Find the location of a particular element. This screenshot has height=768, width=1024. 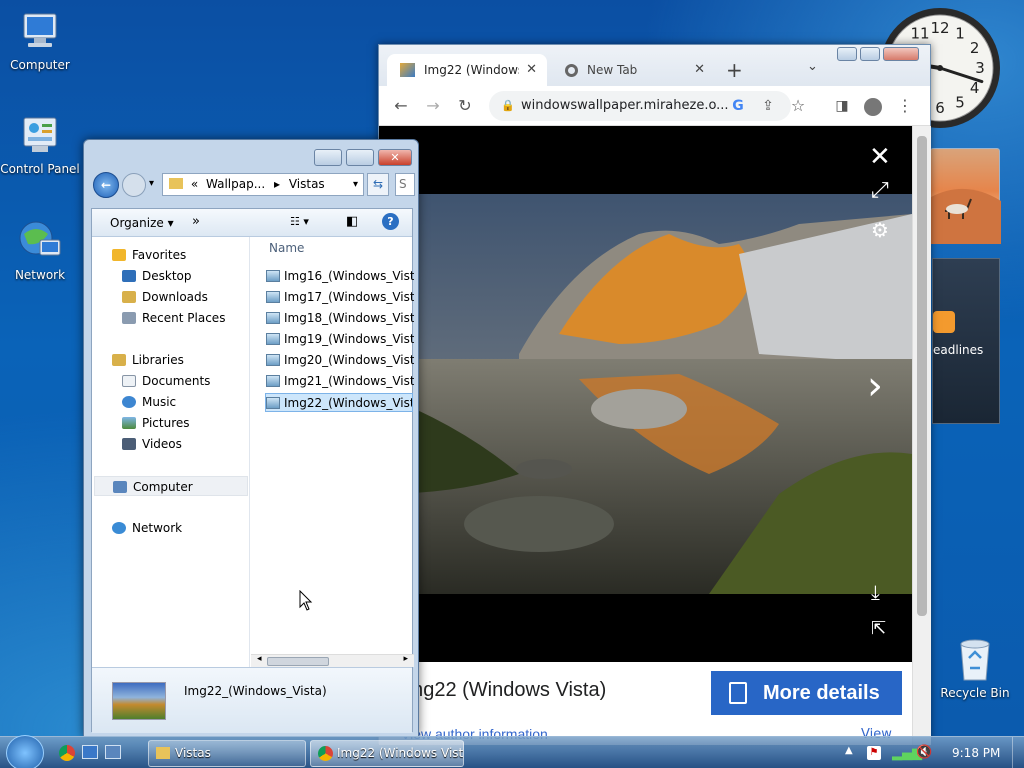

desktop-icon-network: Network is located at coordinates (40, 249).